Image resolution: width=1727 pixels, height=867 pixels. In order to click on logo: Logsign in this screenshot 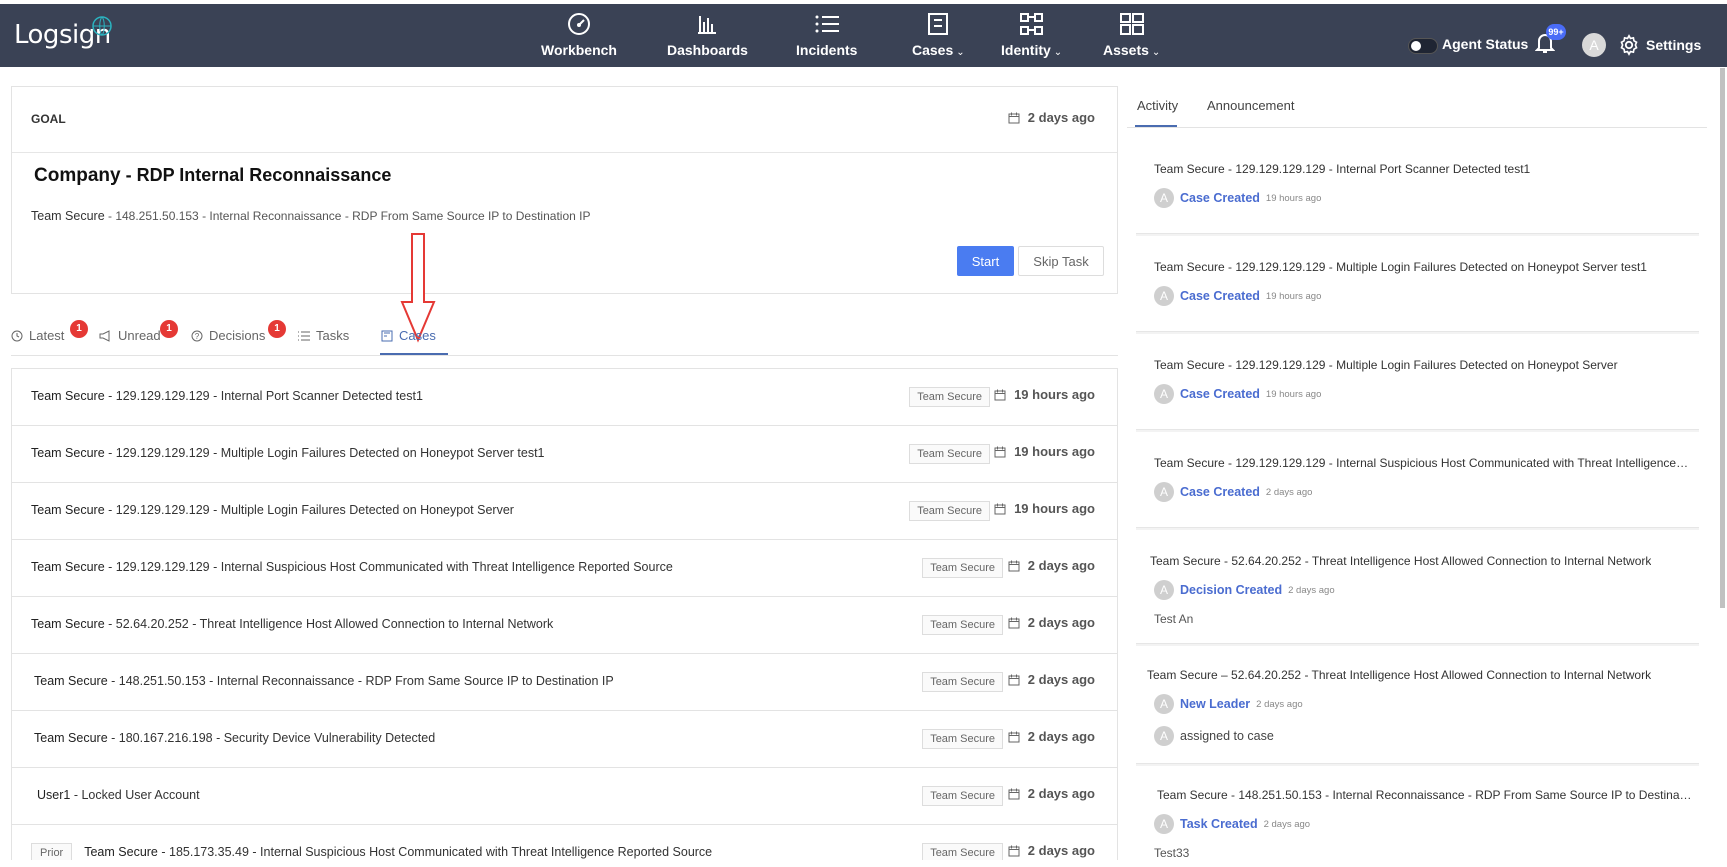, I will do `click(63, 33)`.